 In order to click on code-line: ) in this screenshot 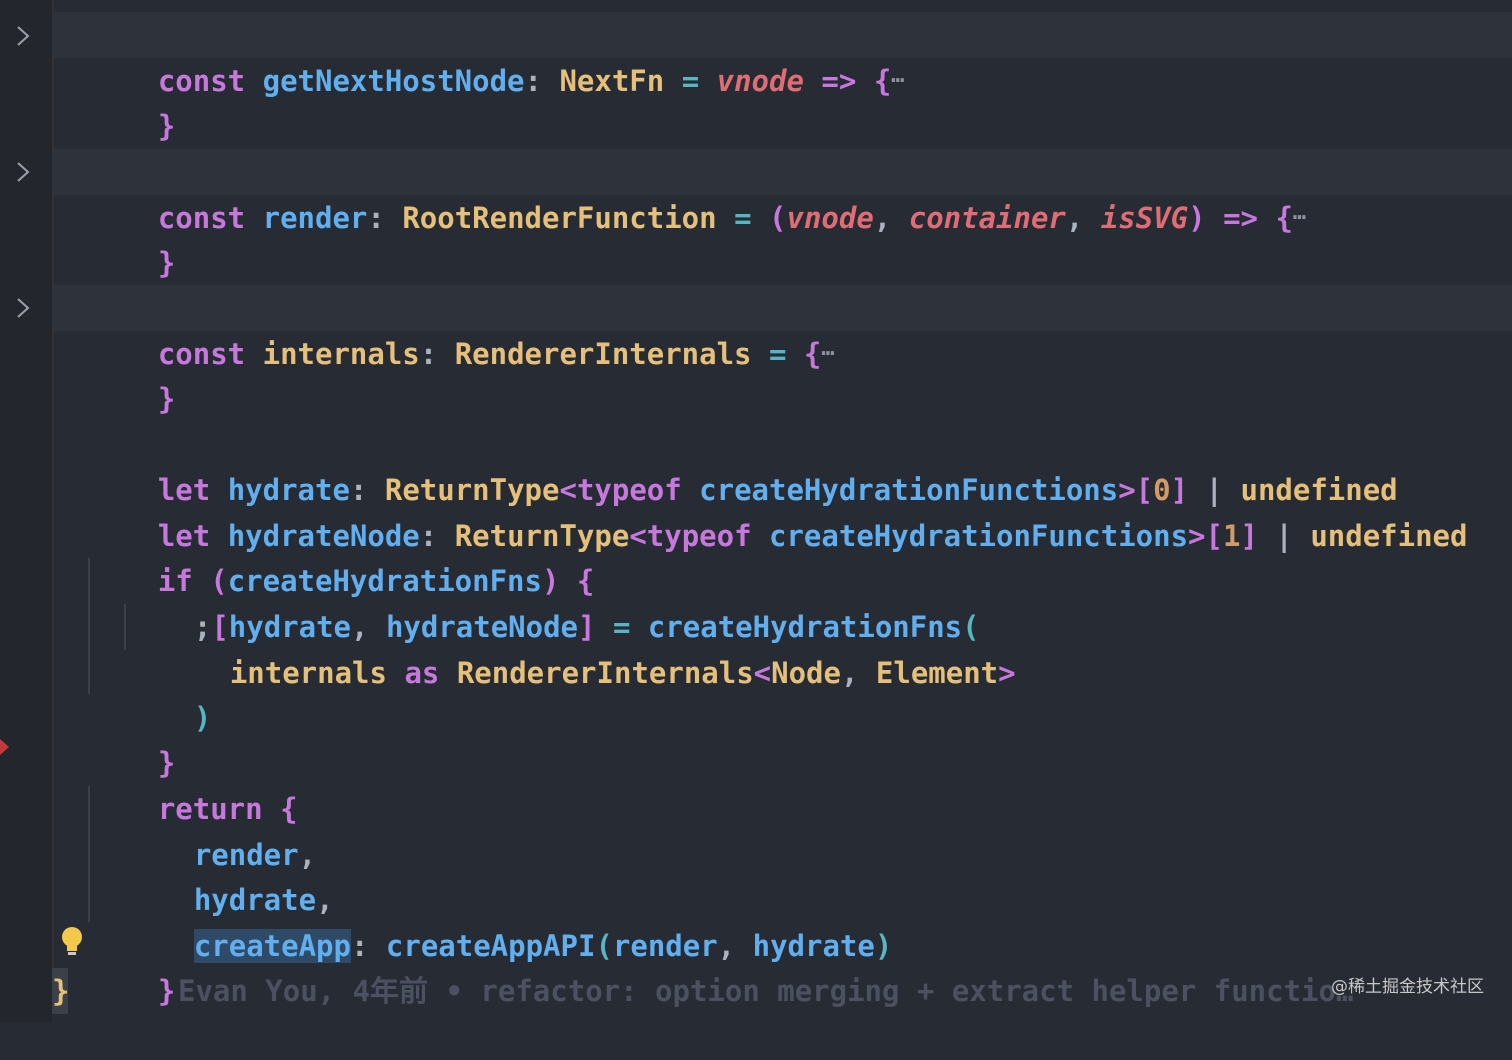, I will do `click(818, 692)`.